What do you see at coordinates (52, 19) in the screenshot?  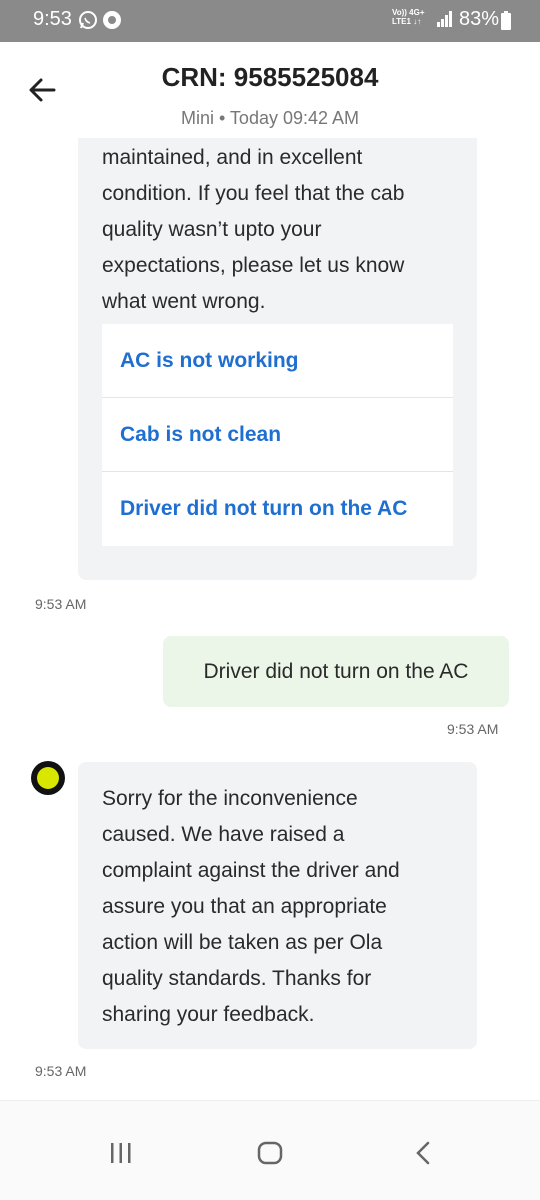 I see `status-time: 9:53` at bounding box center [52, 19].